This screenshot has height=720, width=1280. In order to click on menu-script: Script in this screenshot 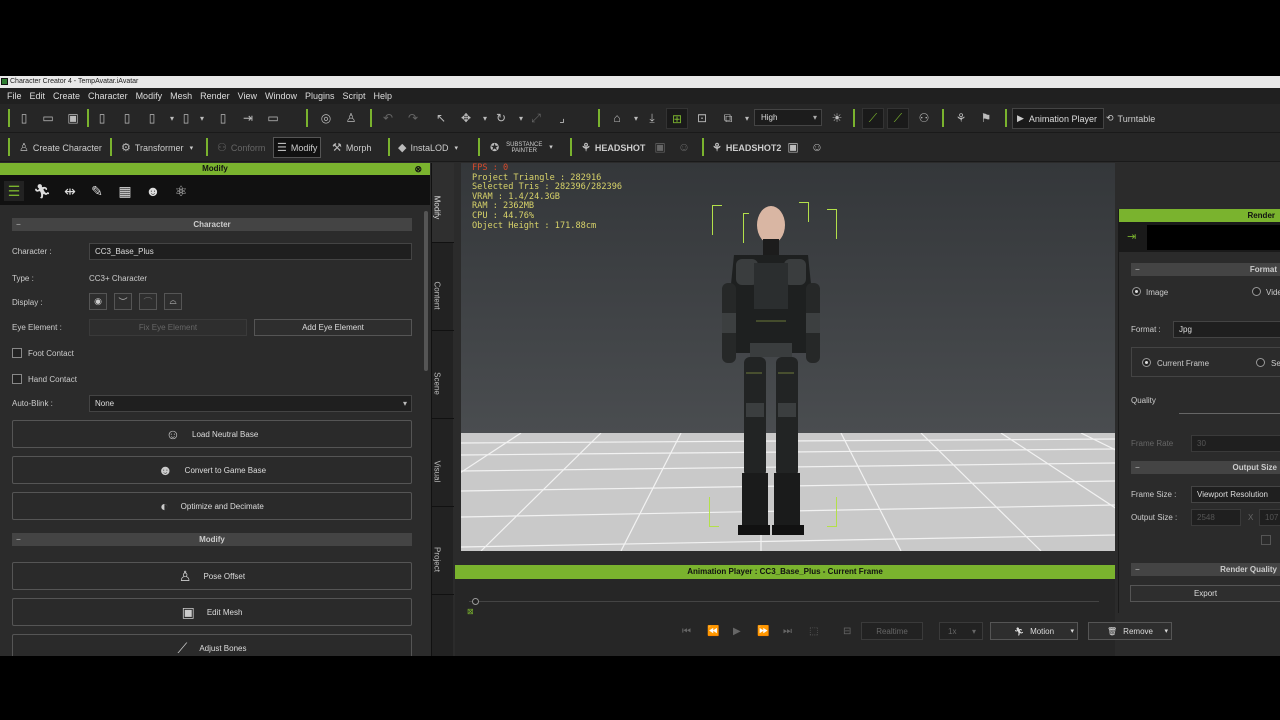, I will do `click(354, 96)`.